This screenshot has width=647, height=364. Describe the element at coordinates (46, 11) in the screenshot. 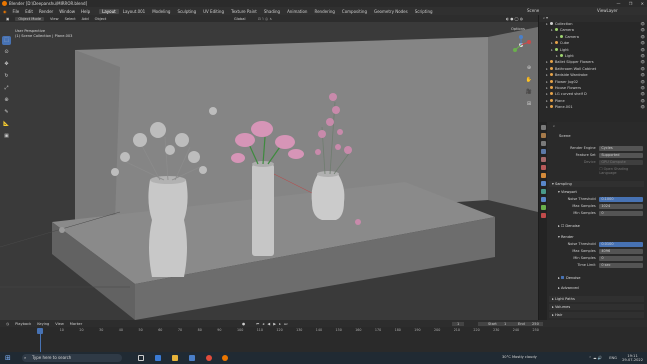

I see `menu-render: Render` at that location.